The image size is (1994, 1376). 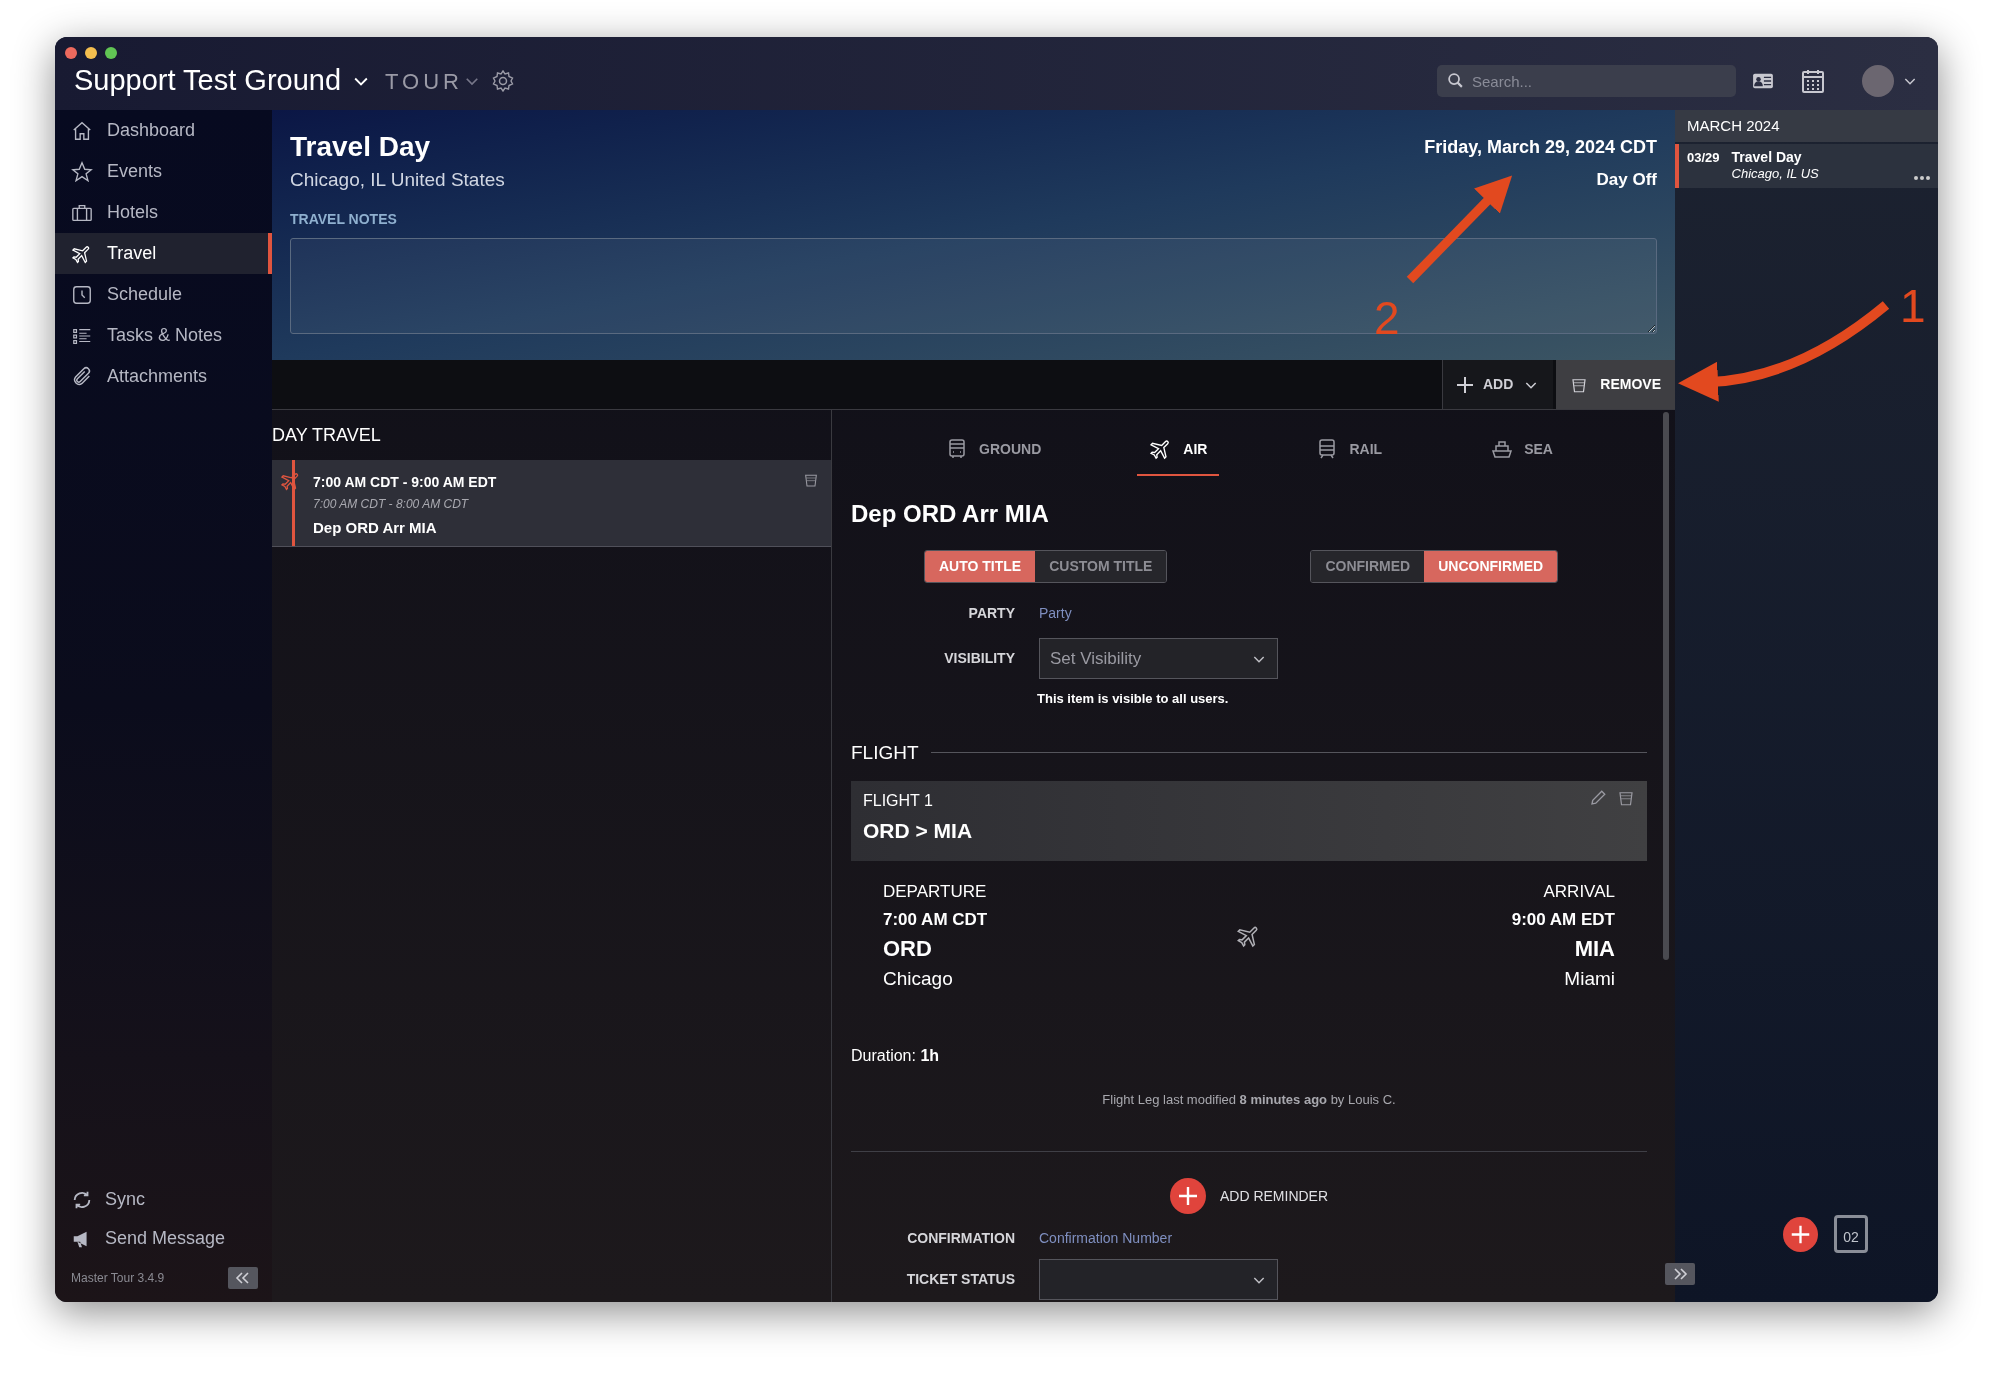 I want to click on endpoint-time: 9:00 AM EDT, so click(x=1563, y=919).